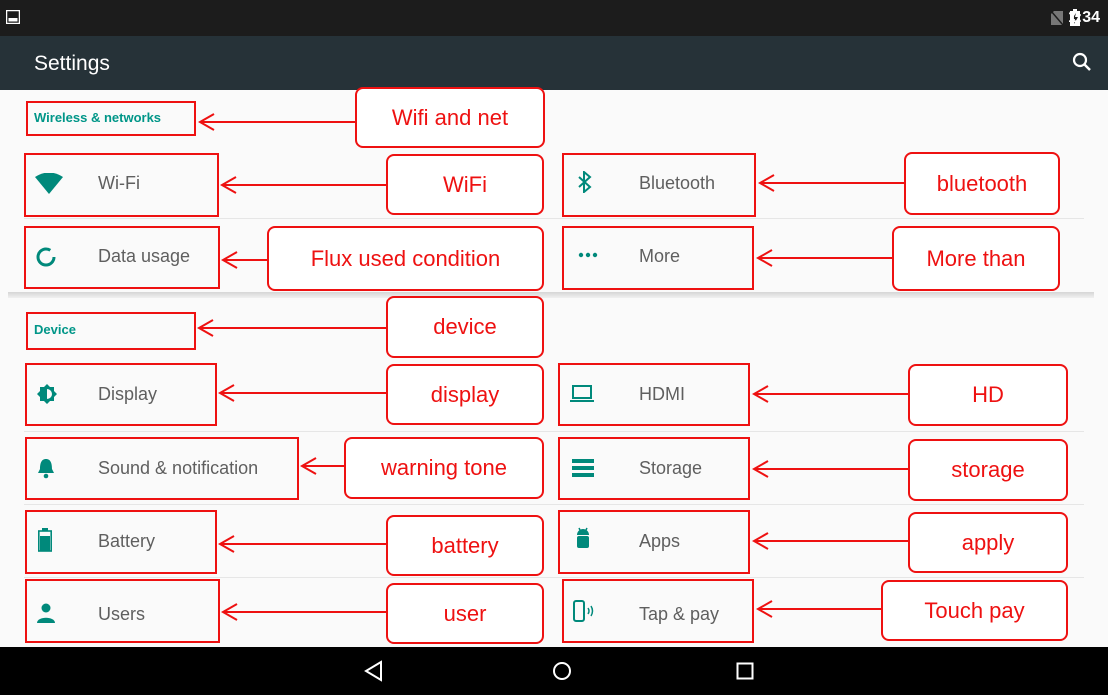 The width and height of the screenshot is (1108, 695). Describe the element at coordinates (122, 257) in the screenshot. I see `highlight-box-data-usage` at that location.